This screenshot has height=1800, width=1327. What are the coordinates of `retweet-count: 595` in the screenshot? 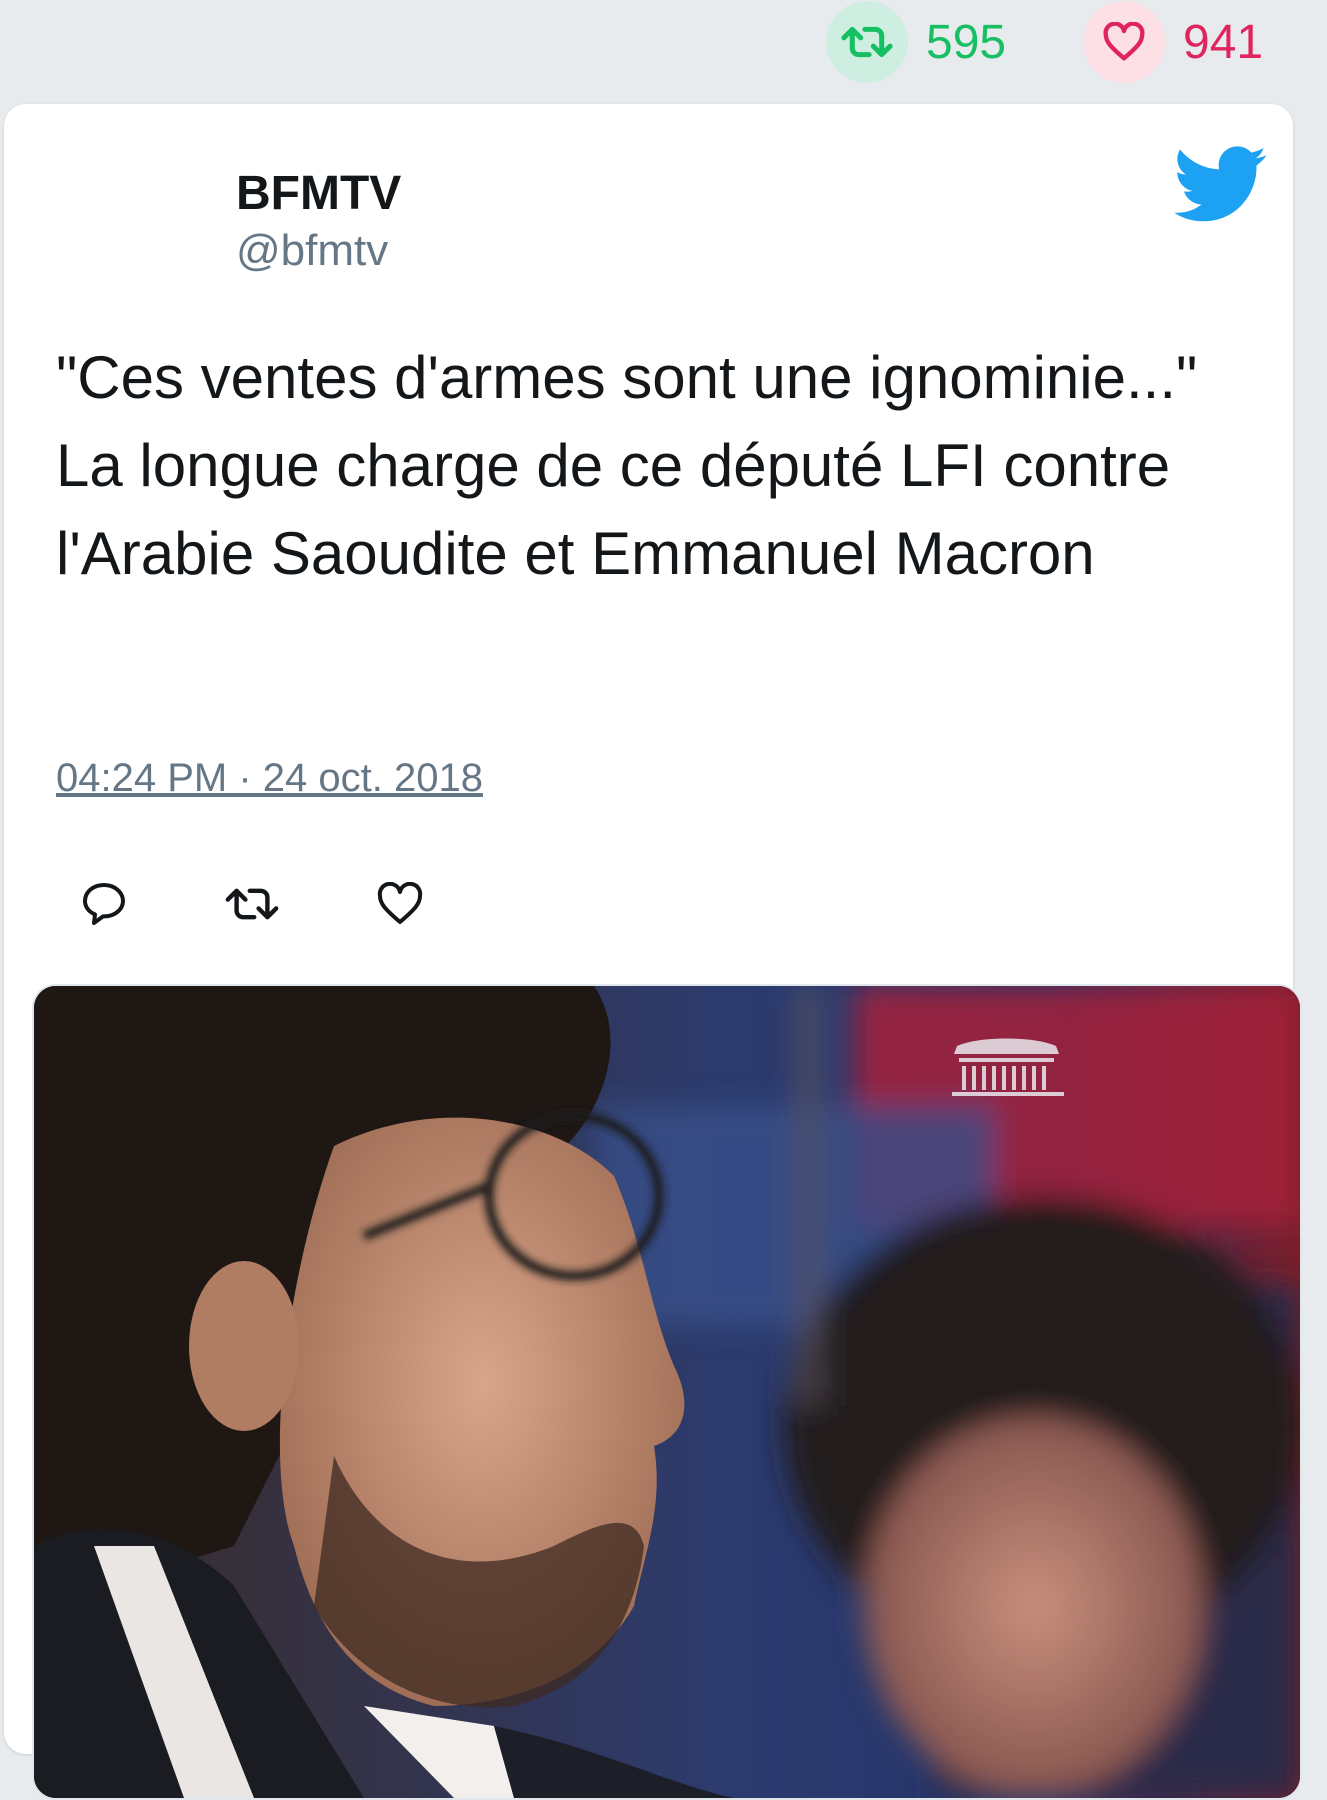 It's located at (966, 42).